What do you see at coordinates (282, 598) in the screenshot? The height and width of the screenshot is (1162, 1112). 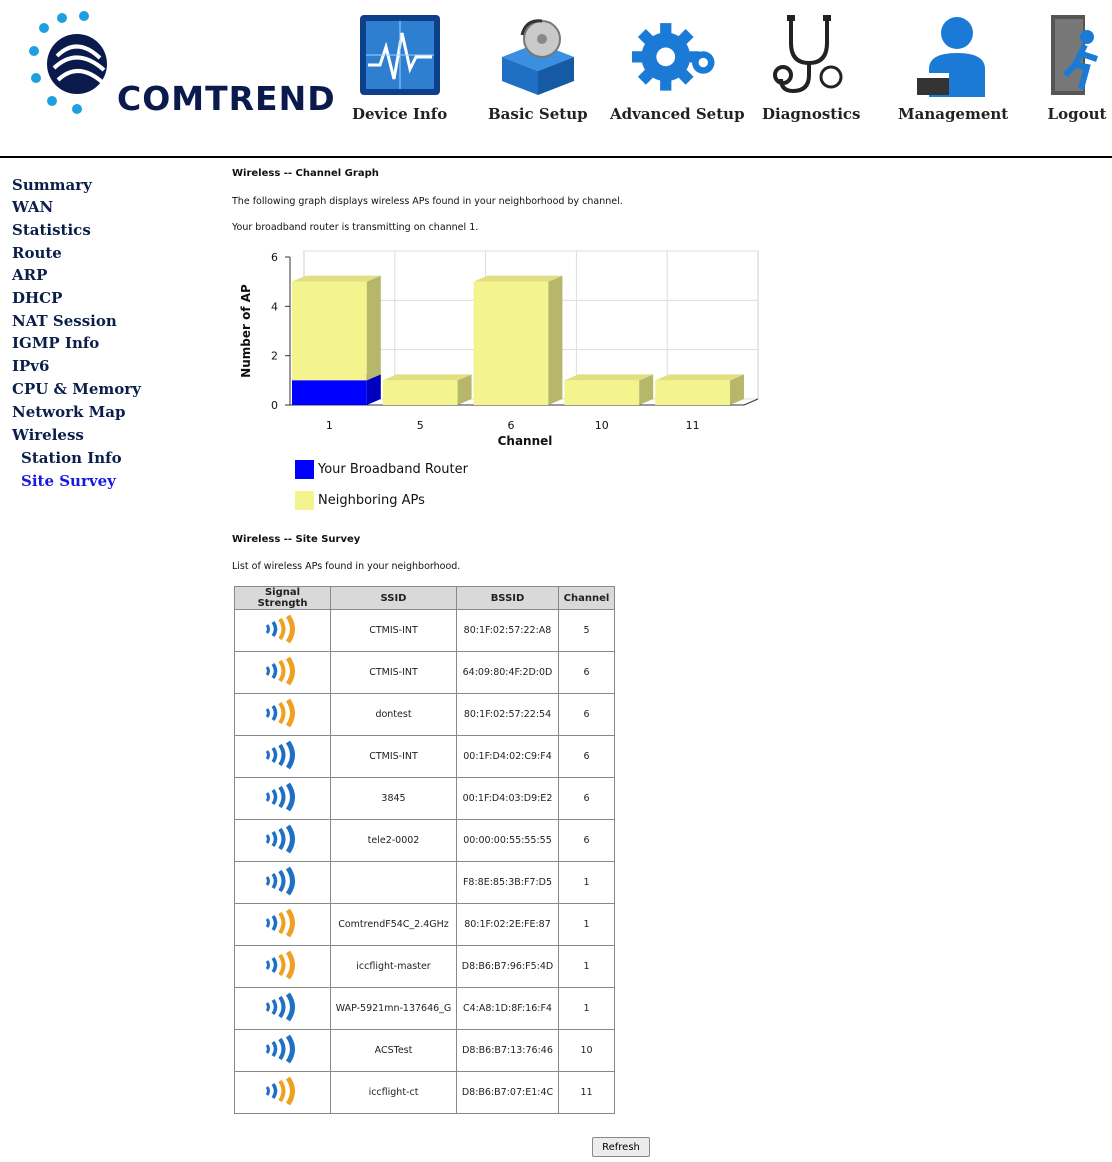 I see `col-signal-strength: Signal Strength` at bounding box center [282, 598].